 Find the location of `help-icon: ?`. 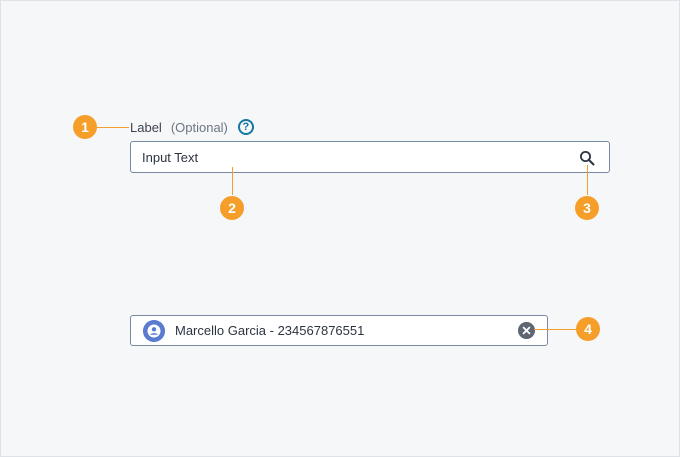

help-icon: ? is located at coordinates (245, 127).